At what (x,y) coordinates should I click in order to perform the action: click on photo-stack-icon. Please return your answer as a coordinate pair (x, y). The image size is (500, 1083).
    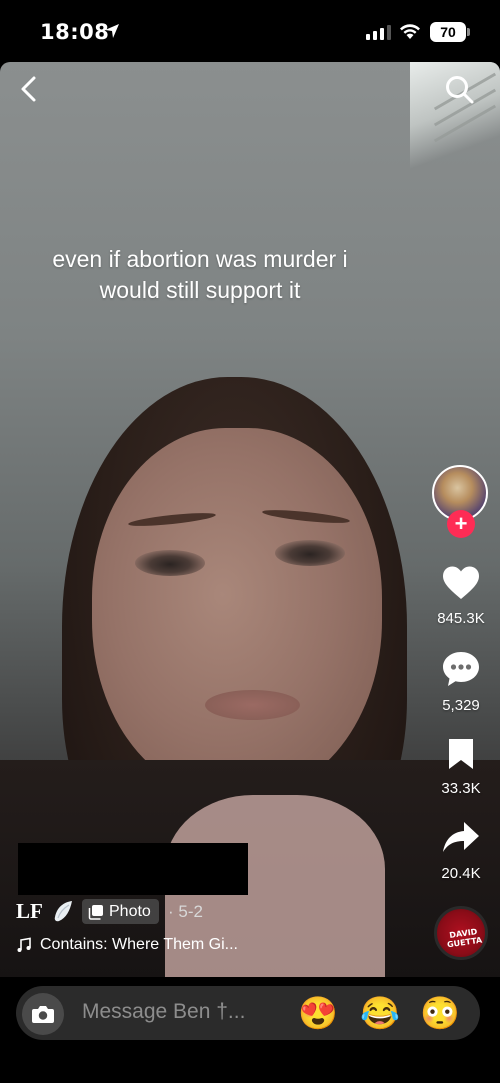
    Looking at the image, I should click on (95, 912).